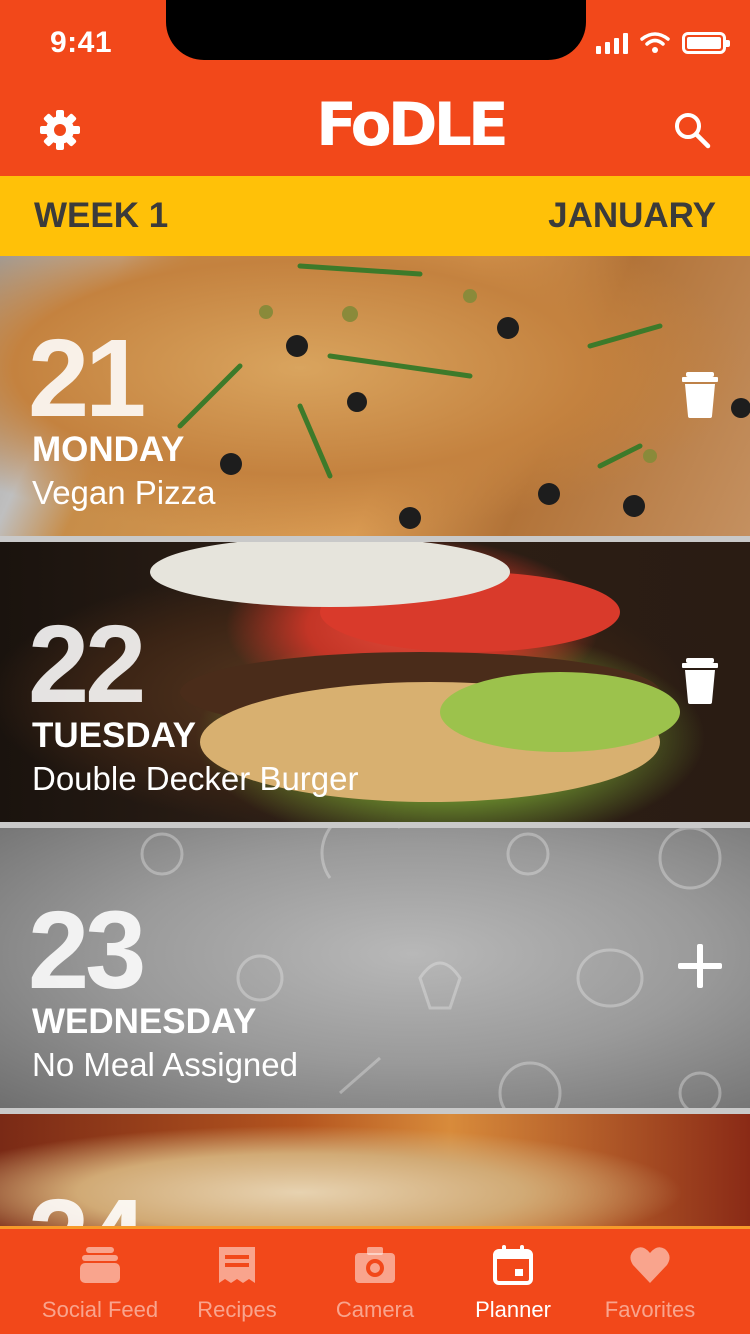  What do you see at coordinates (650, 1265) in the screenshot?
I see `heart-icon` at bounding box center [650, 1265].